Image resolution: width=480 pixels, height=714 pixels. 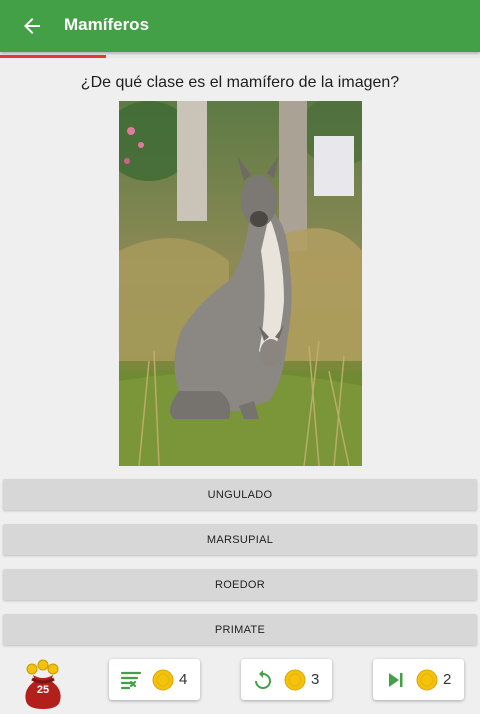 I want to click on arrow-left-icon, so click(x=32, y=26).